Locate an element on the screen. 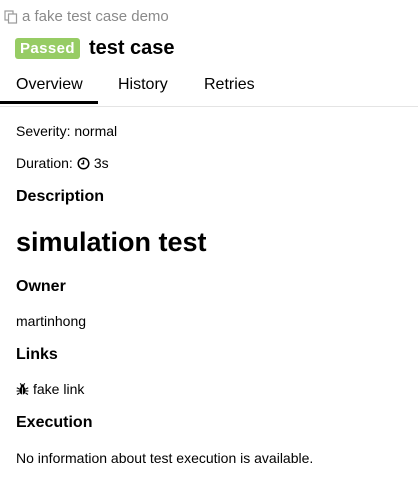 This screenshot has width=418, height=499. description-heading: Description is located at coordinates (60, 196).